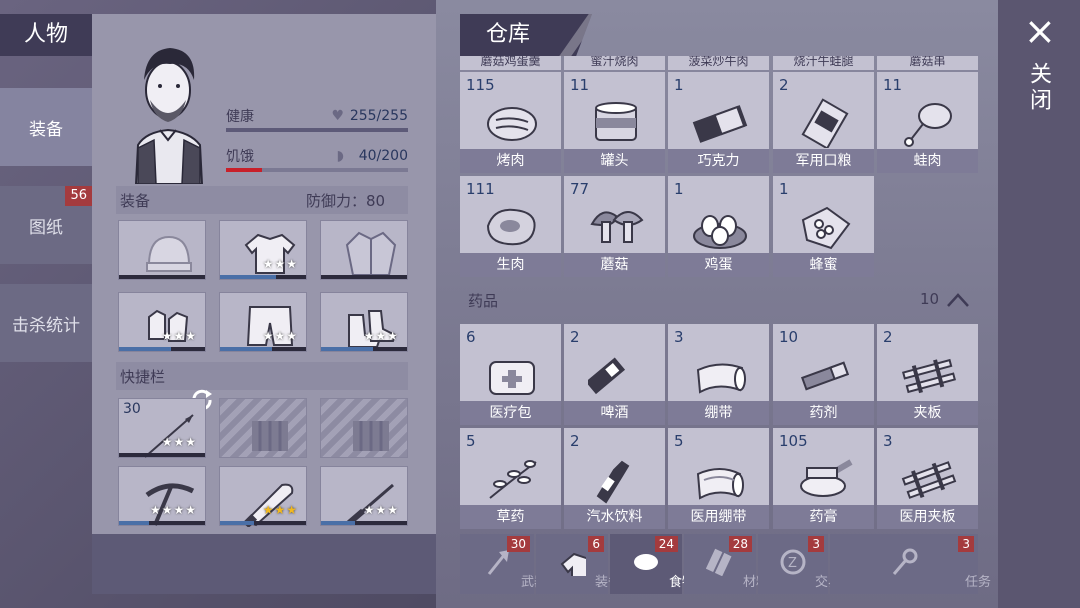 Image resolution: width=1080 pixels, height=608 pixels. I want to click on inventory-item: 77 蘑菇, so click(614, 226).